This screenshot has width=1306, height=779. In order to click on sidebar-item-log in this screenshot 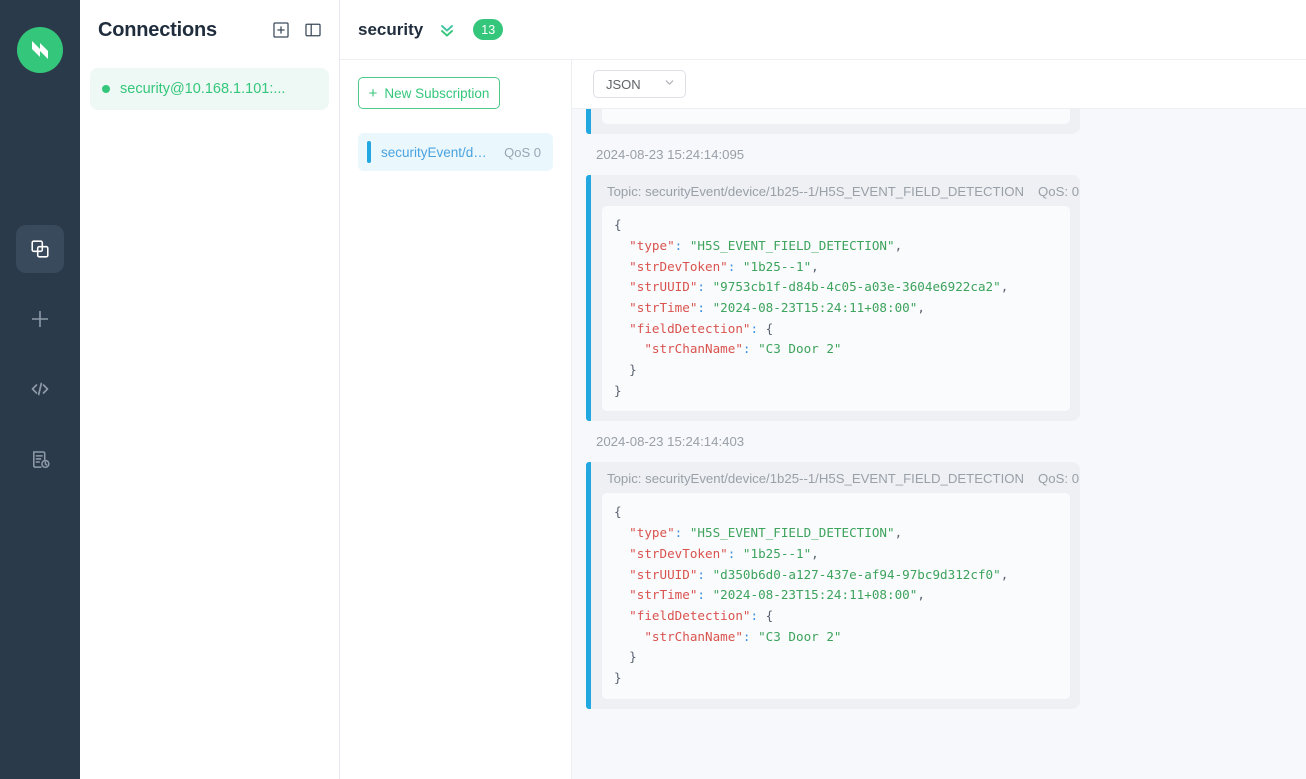, I will do `click(40, 459)`.